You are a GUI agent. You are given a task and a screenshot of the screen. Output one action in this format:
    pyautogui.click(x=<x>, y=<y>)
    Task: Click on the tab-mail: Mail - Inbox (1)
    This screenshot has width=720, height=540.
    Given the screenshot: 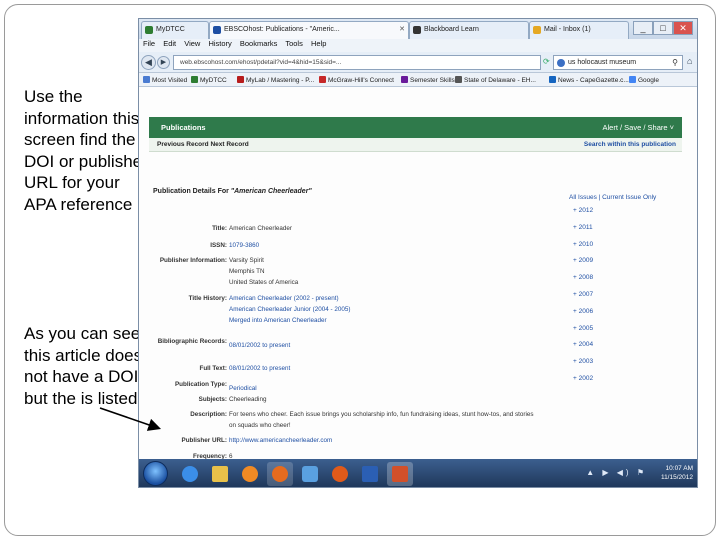 What is the action you would take?
    pyautogui.click(x=579, y=30)
    